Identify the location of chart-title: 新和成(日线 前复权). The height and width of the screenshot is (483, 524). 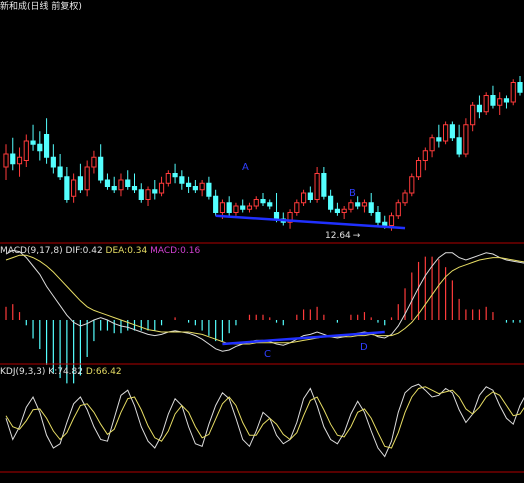
(41, 7).